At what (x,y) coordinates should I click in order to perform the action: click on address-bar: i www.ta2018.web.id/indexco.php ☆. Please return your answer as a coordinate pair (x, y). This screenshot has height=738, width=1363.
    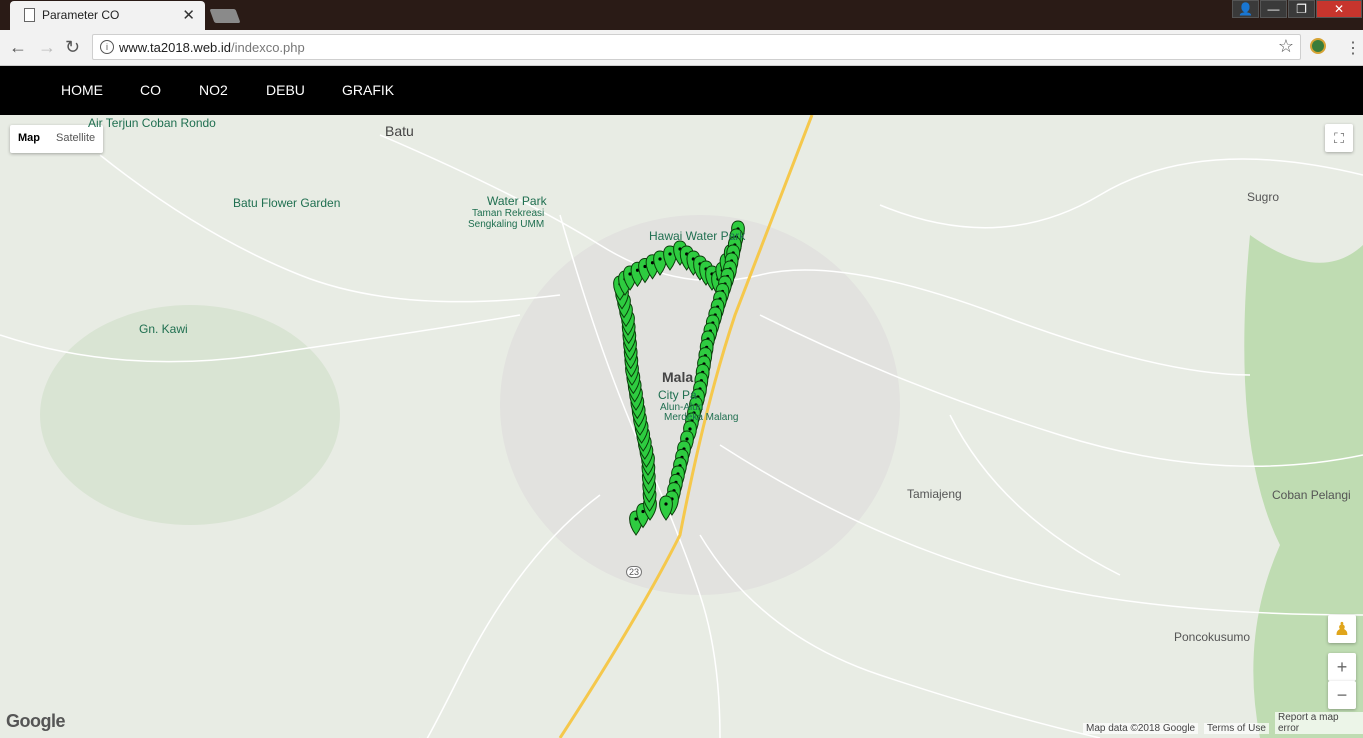
    Looking at the image, I should click on (696, 47).